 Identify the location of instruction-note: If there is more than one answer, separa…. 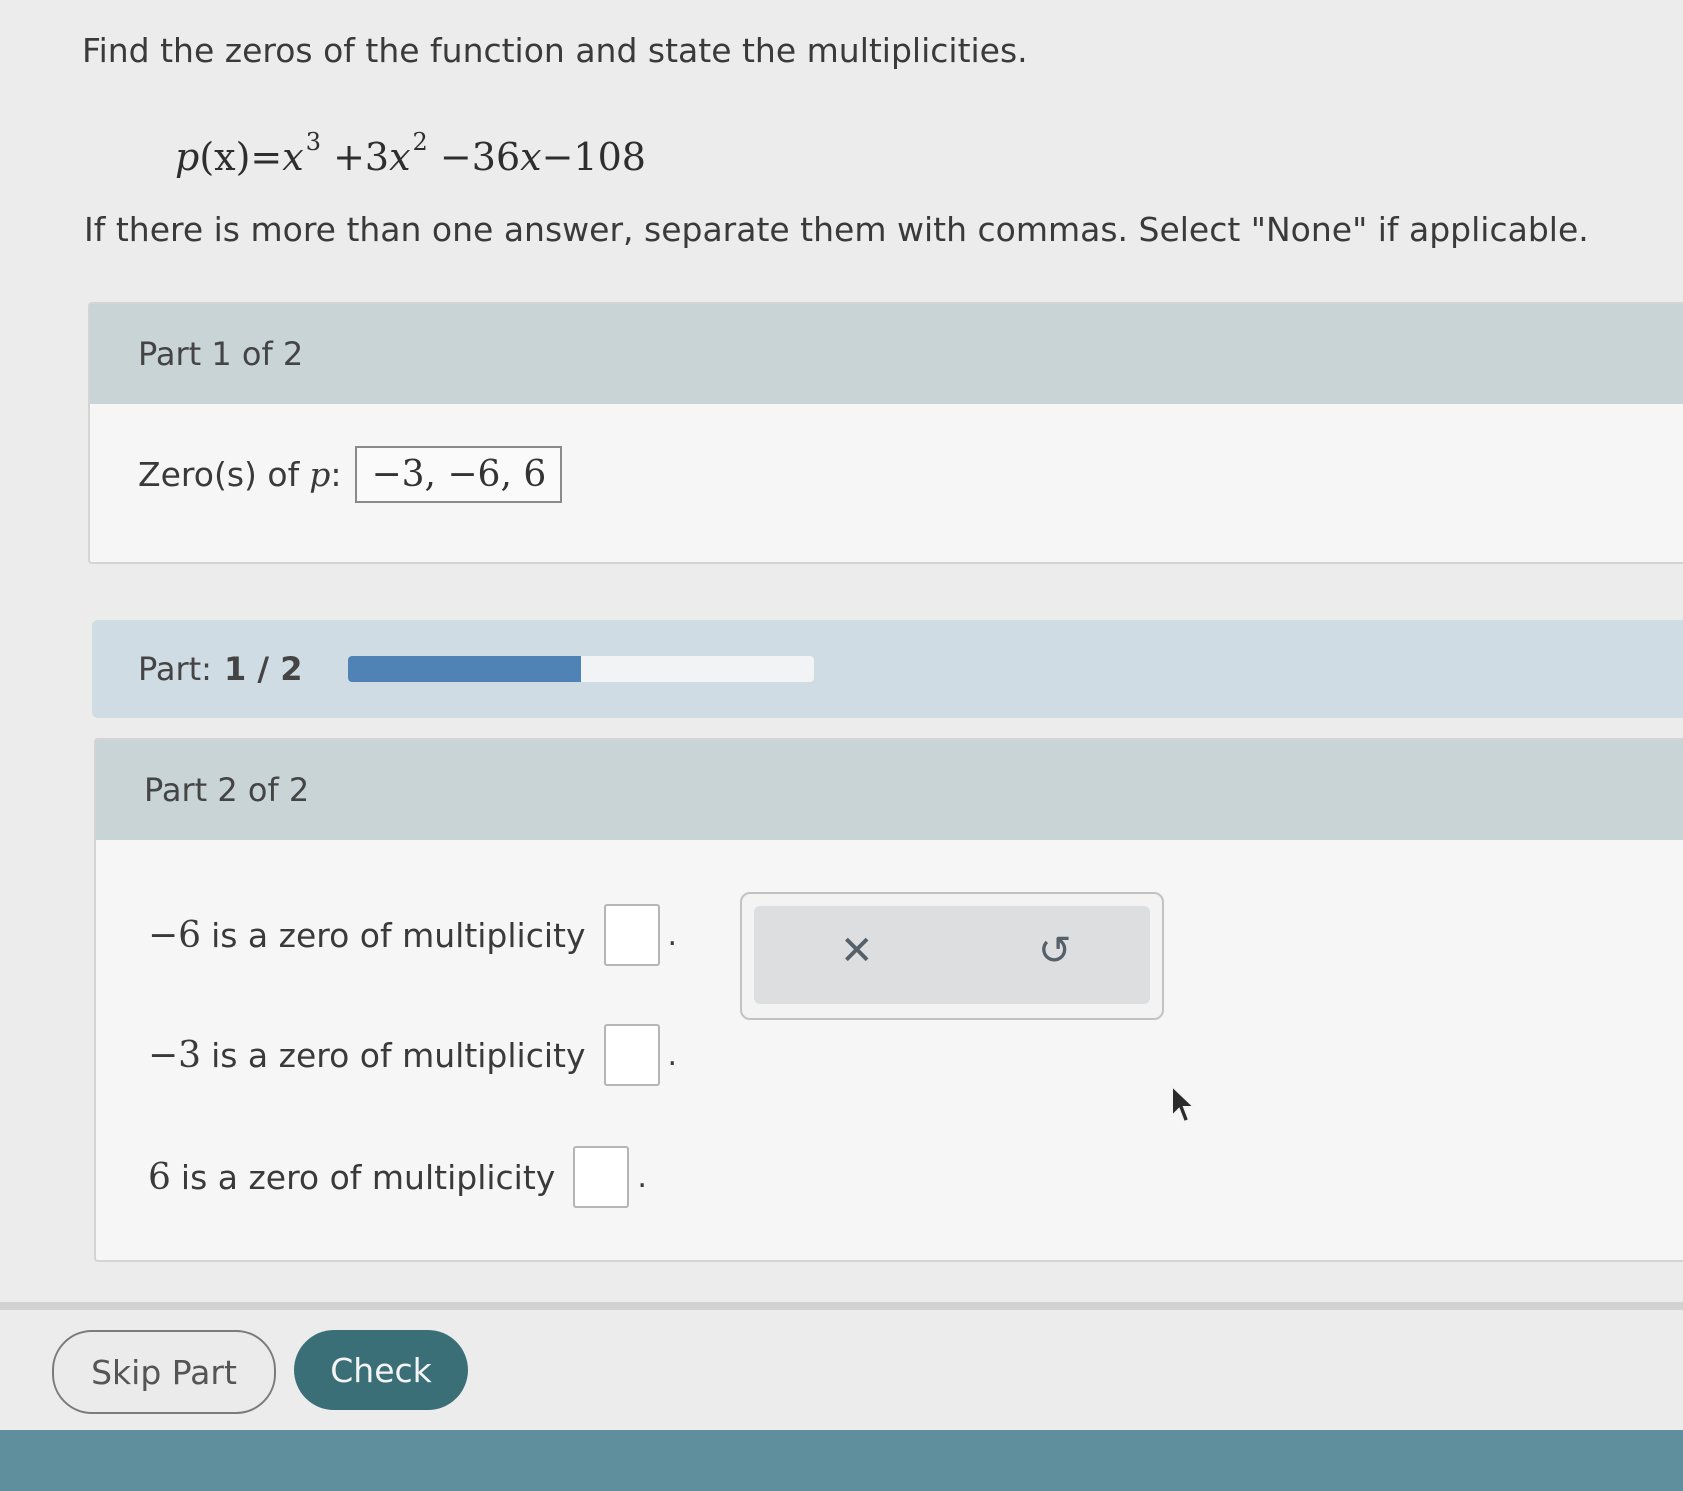
(836, 229).